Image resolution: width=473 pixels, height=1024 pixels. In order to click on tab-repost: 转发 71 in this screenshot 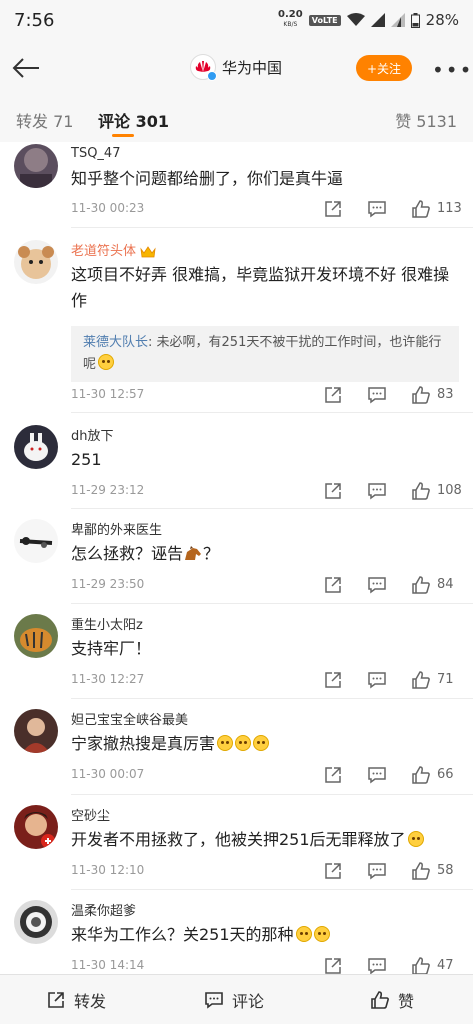, I will do `click(44, 120)`.